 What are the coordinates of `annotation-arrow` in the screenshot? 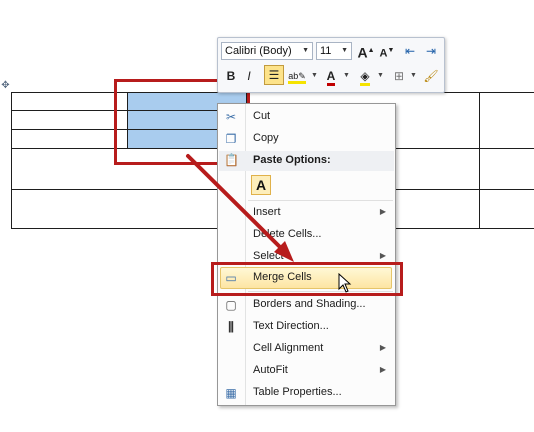 It's located at (240, 208).